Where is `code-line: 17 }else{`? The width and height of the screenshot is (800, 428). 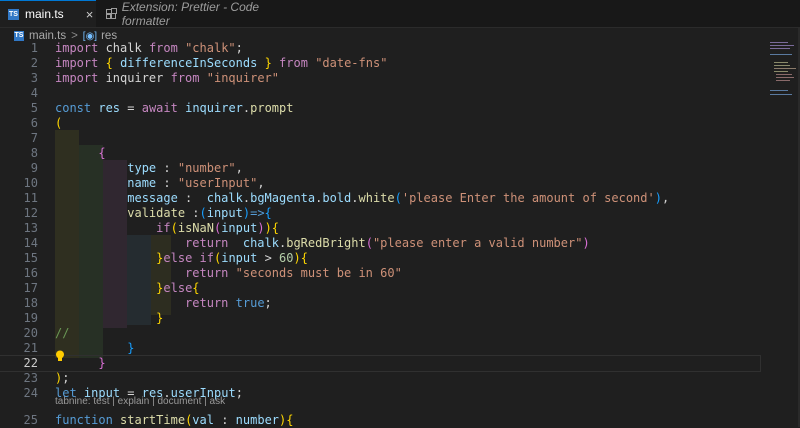 code-line: 17 }else{ is located at coordinates (380, 288).